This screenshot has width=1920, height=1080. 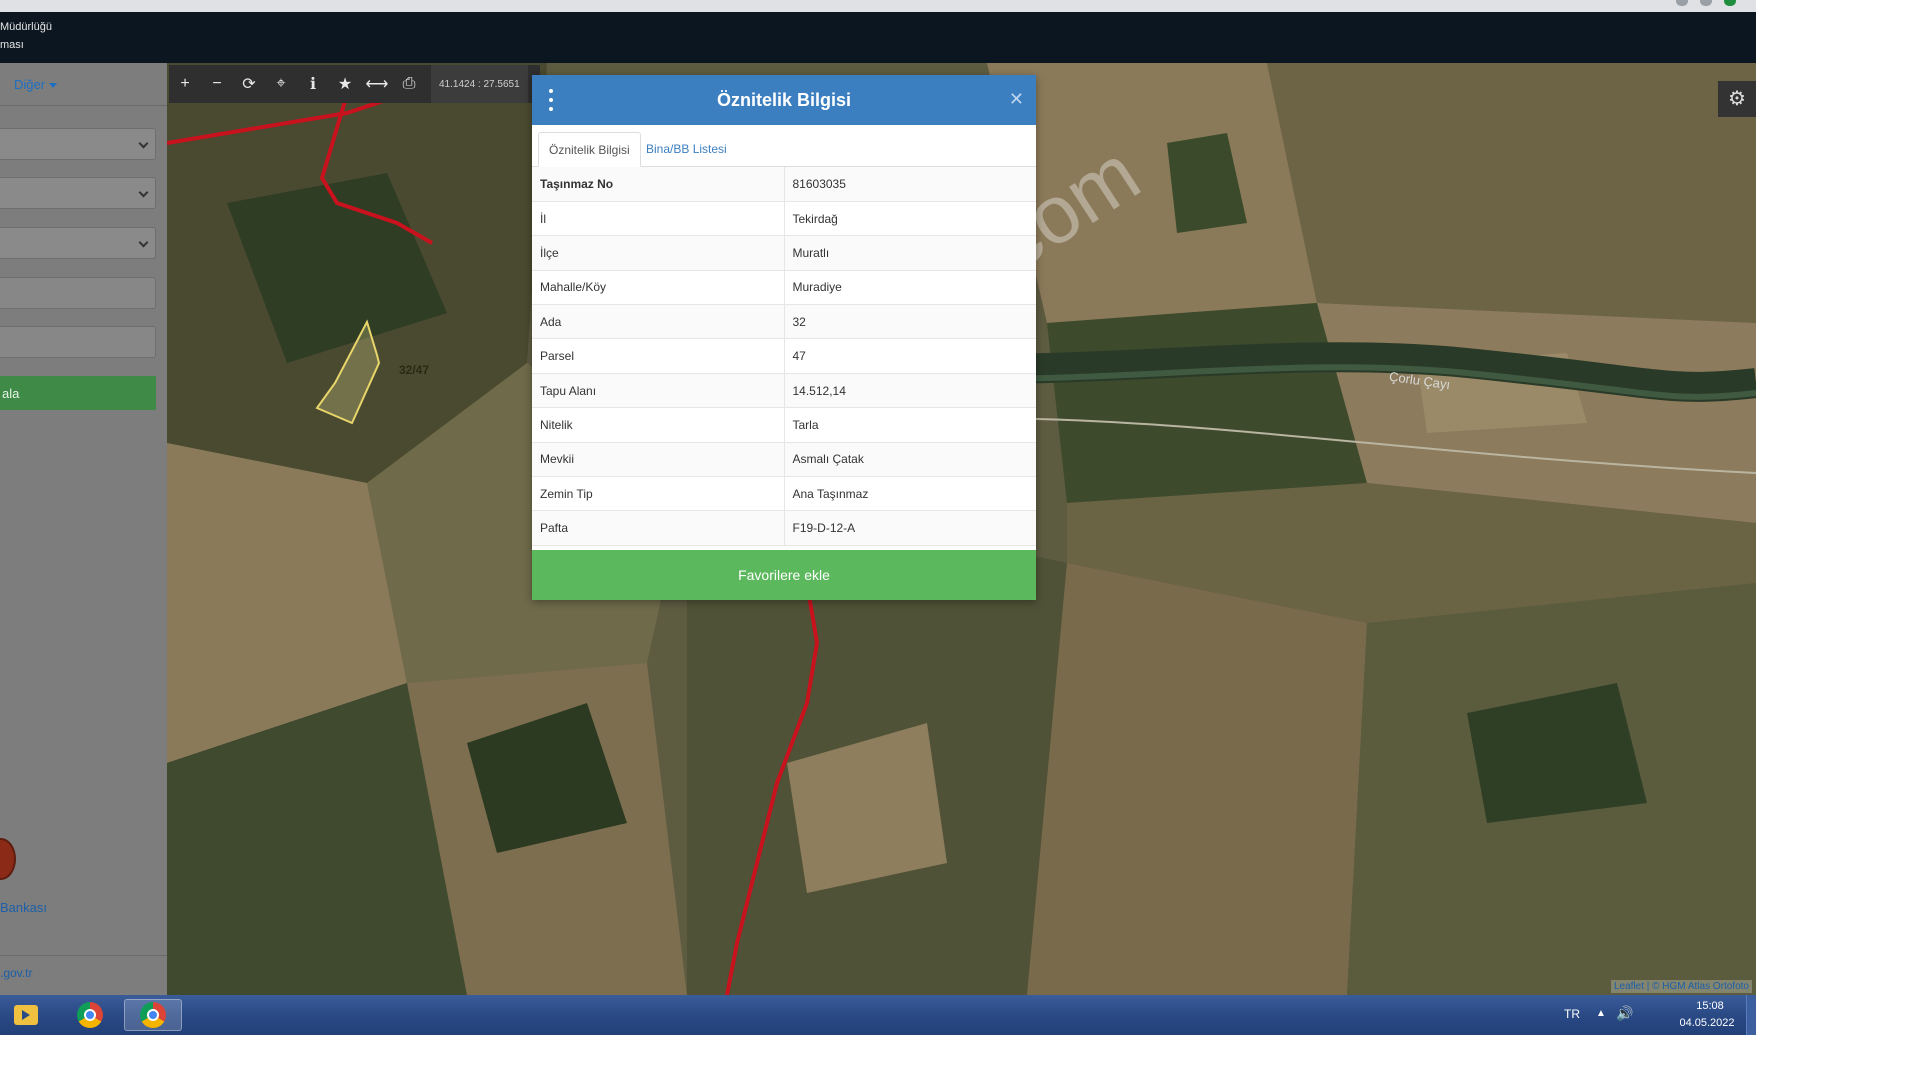 What do you see at coordinates (30, 84) in the screenshot?
I see `more-menu-label: Diğer` at bounding box center [30, 84].